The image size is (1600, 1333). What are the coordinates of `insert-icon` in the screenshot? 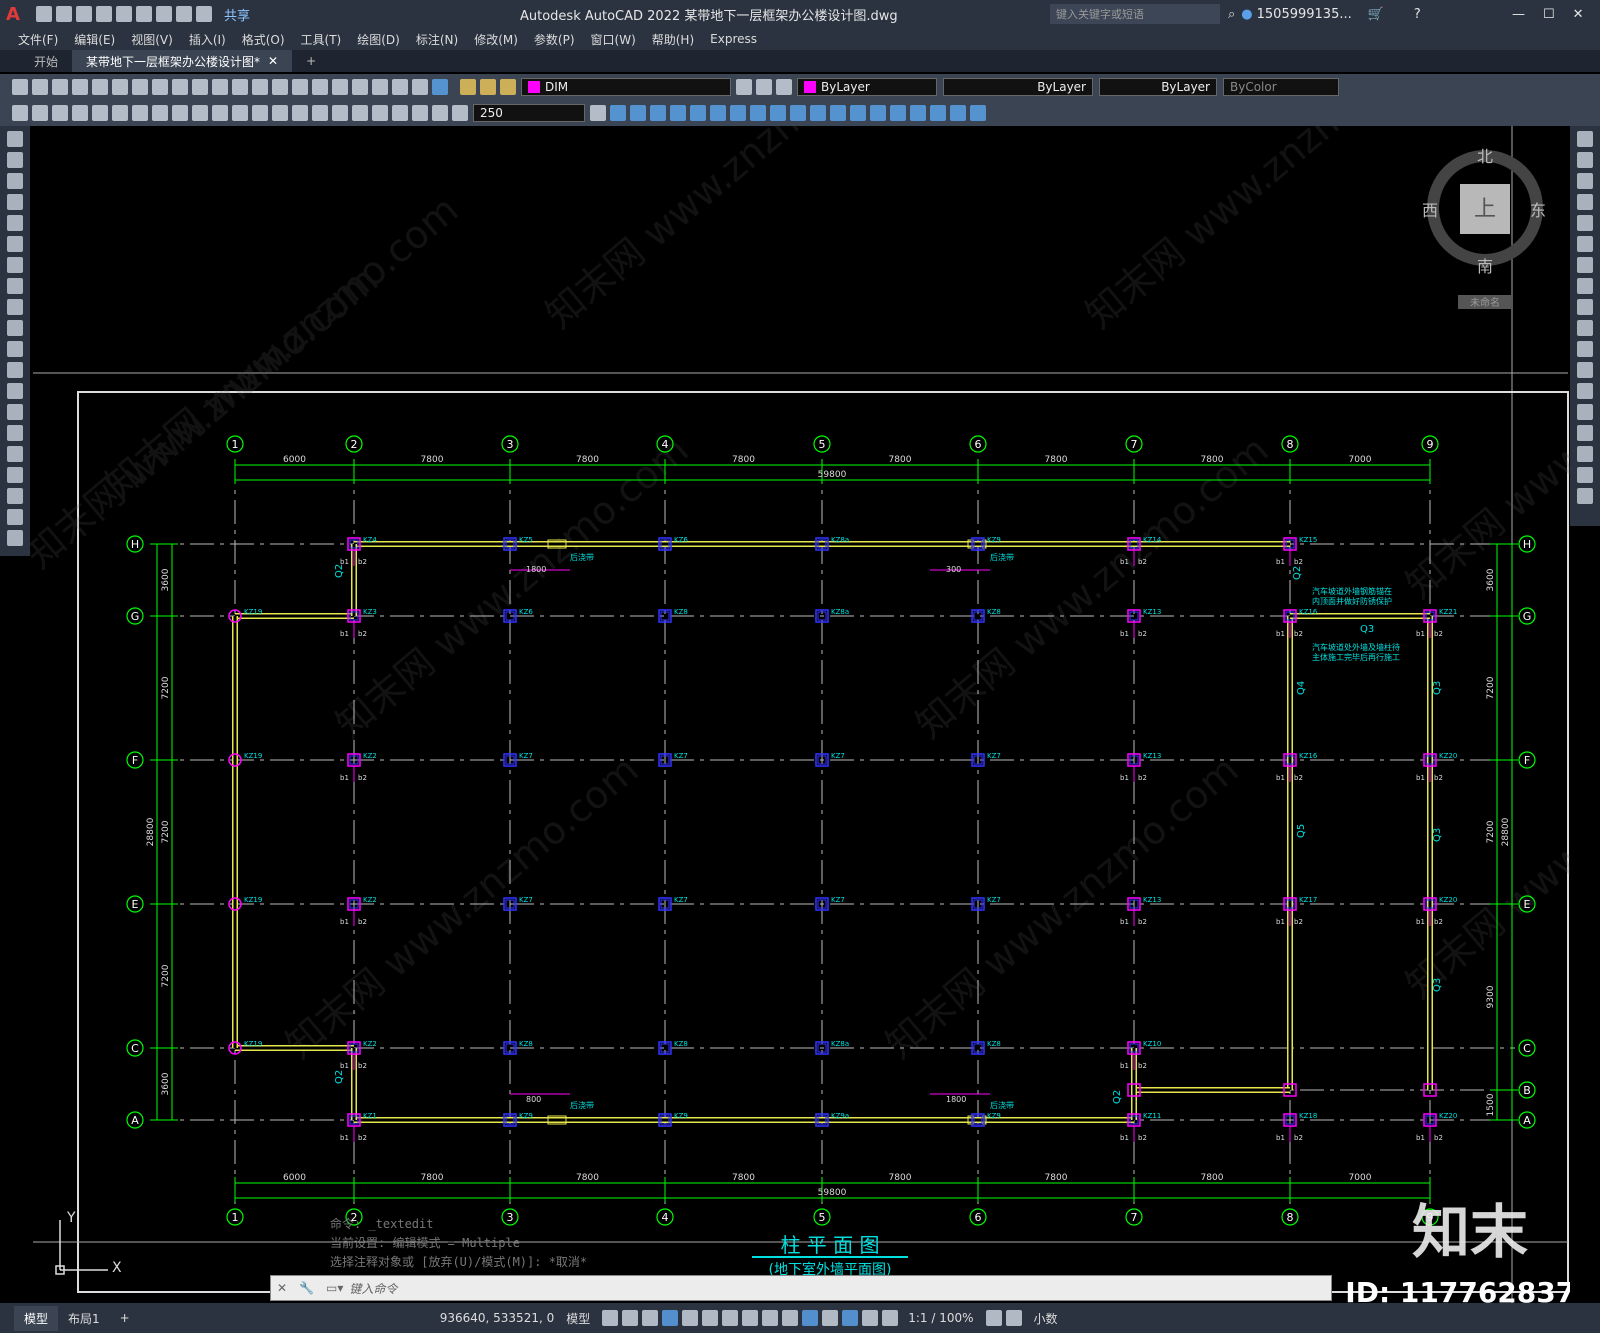 It's located at (638, 113).